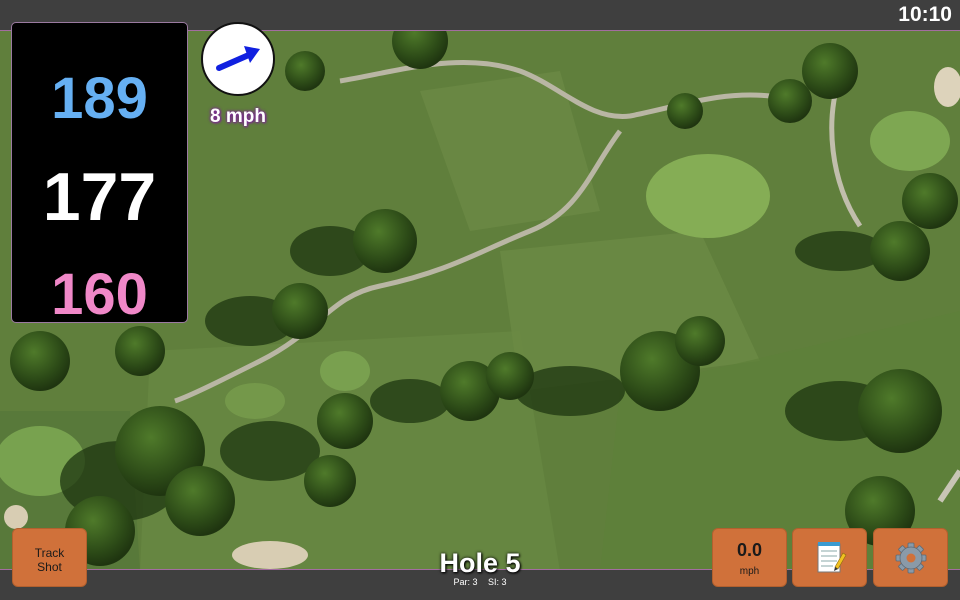 Image resolution: width=960 pixels, height=600 pixels. What do you see at coordinates (749, 571) in the screenshot?
I see `speed-unit: mph` at bounding box center [749, 571].